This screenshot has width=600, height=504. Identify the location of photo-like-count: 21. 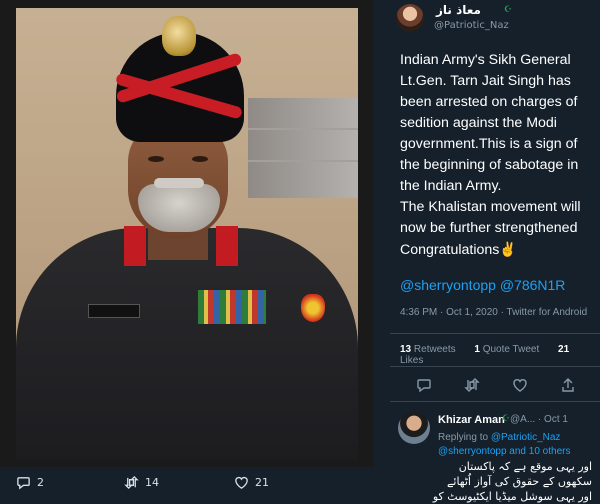
(262, 482).